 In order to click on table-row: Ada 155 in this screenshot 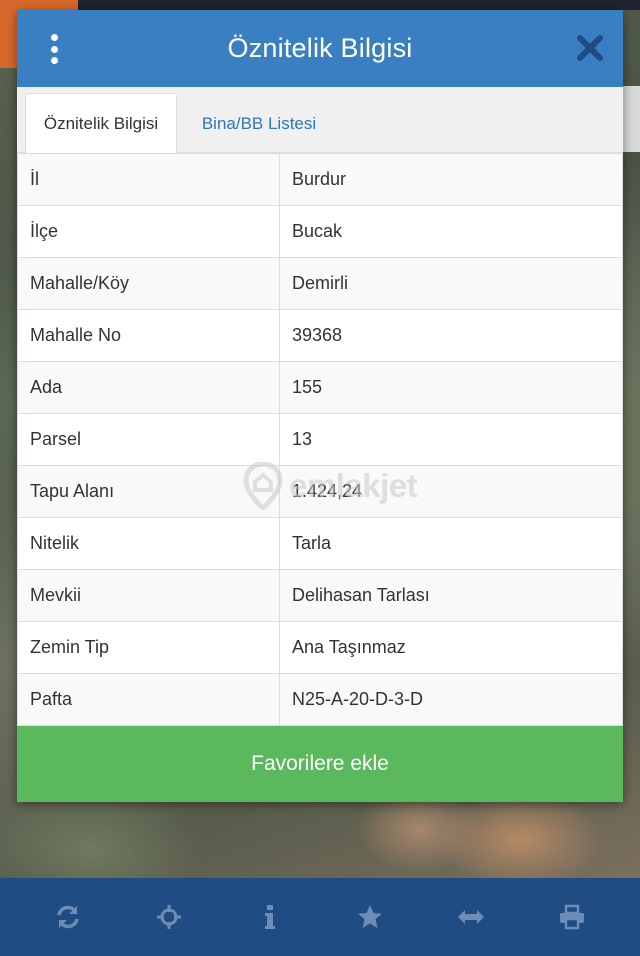, I will do `click(320, 387)`.